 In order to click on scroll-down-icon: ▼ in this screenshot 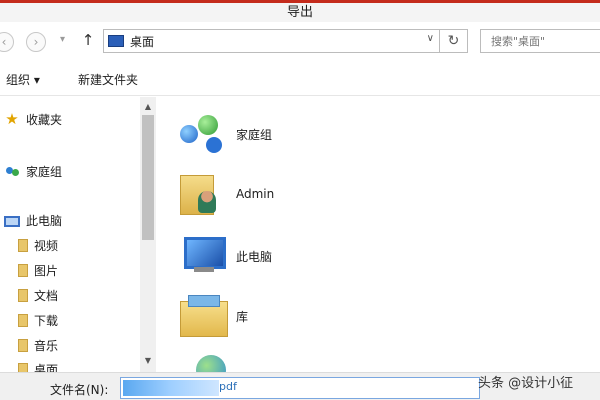, I will do `click(148, 361)`.